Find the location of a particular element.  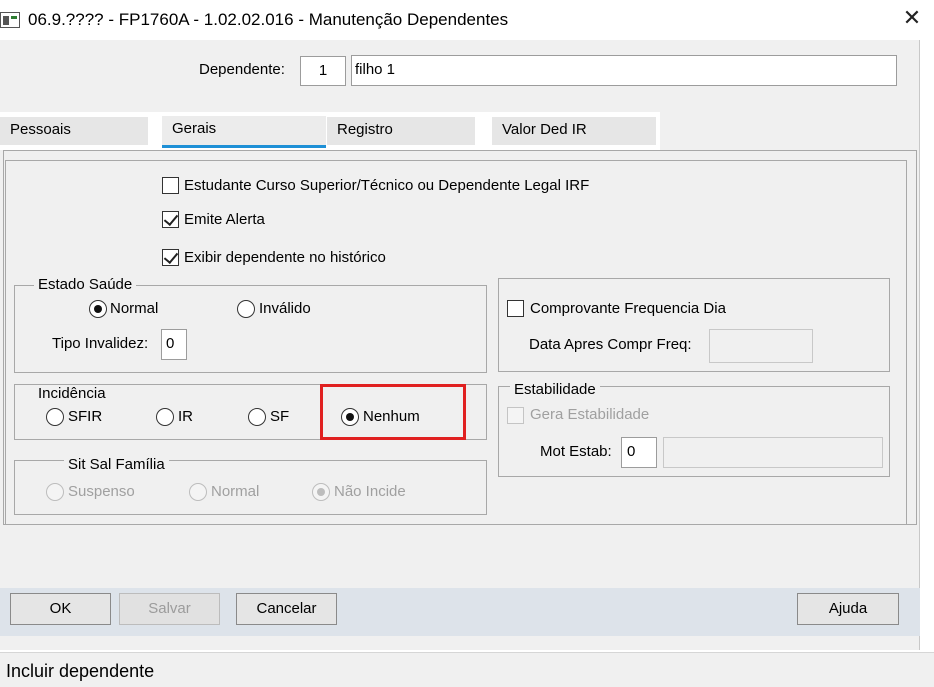

tipo-invalidez-value: 0 is located at coordinates (170, 343).